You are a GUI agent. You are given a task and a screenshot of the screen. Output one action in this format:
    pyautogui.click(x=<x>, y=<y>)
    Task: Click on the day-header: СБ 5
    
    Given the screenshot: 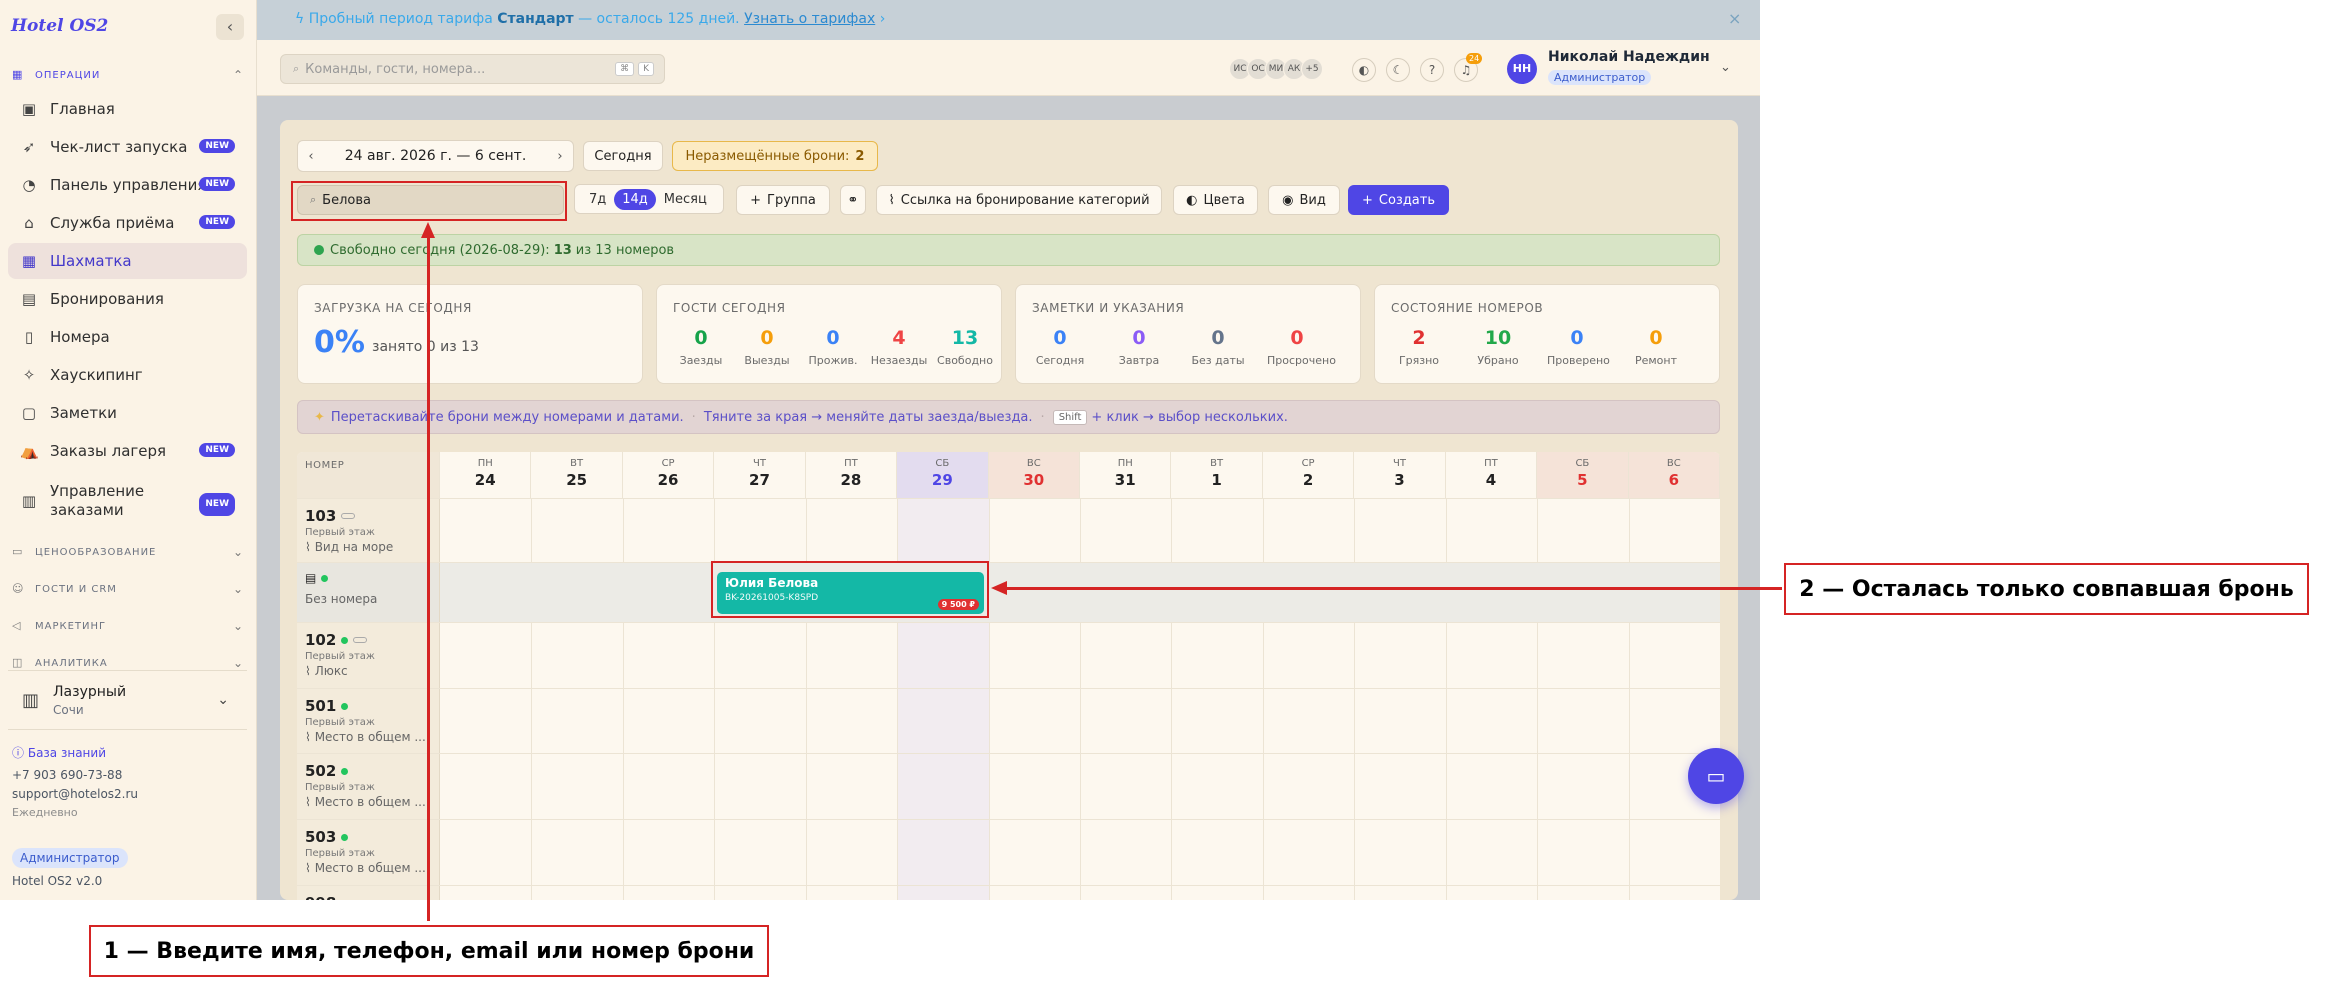 What is the action you would take?
    pyautogui.click(x=1583, y=475)
    